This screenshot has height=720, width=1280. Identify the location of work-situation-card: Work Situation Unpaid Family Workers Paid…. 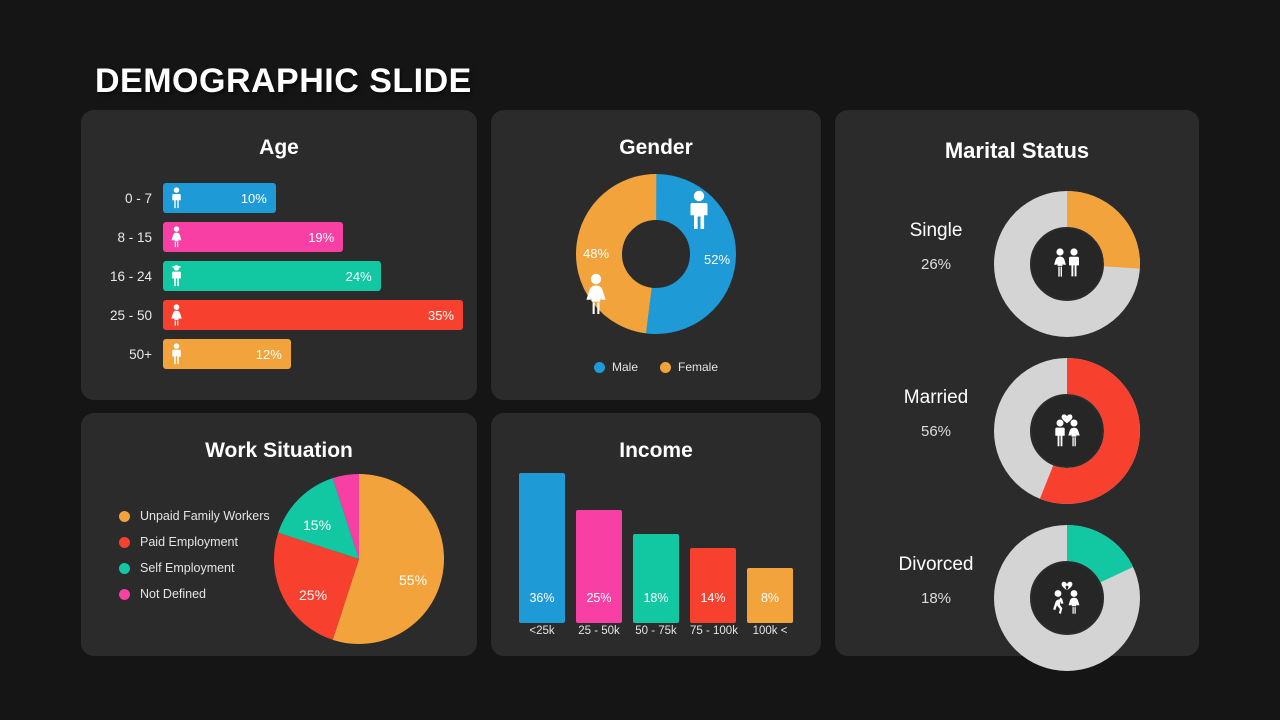
(279, 534).